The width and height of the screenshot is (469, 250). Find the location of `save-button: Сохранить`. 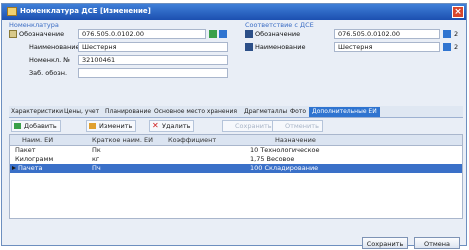

save-button: Сохранить is located at coordinates (385, 243).